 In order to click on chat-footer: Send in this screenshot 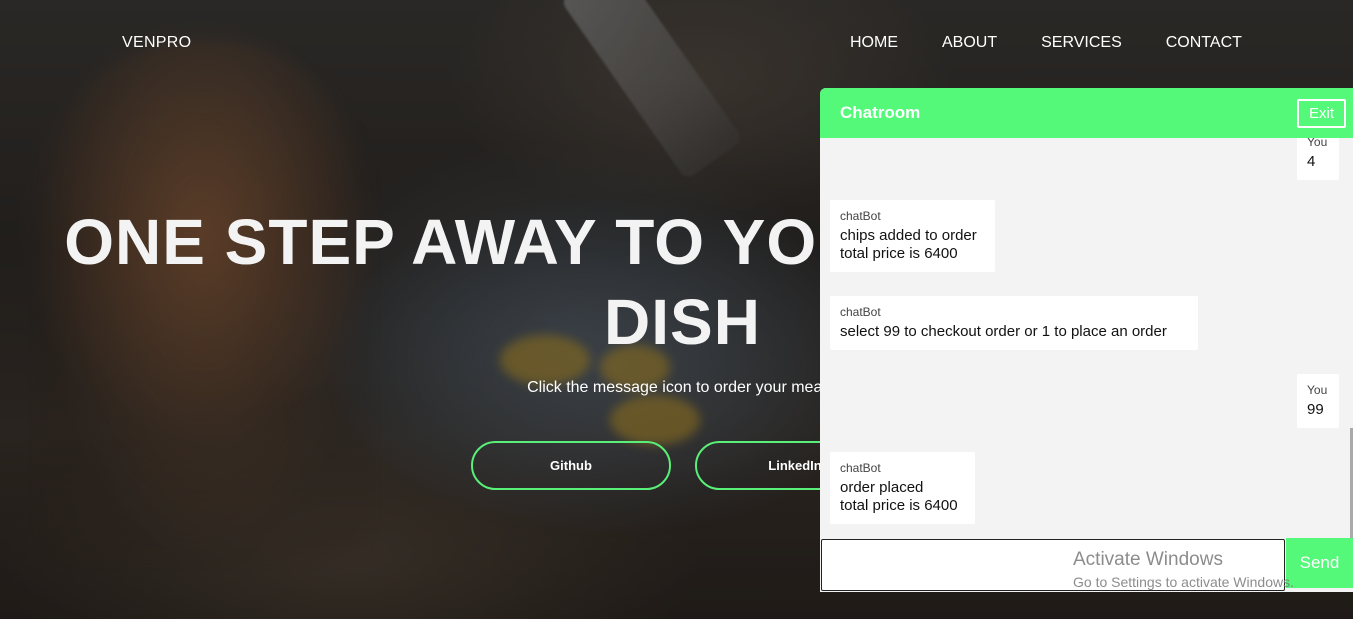, I will do `click(1086, 565)`.